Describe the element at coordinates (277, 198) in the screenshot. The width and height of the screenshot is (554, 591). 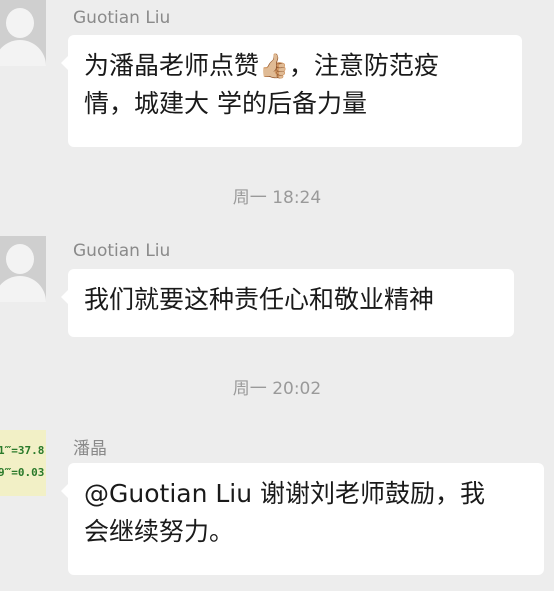
I see `timestamp: 周一 18:24` at that location.